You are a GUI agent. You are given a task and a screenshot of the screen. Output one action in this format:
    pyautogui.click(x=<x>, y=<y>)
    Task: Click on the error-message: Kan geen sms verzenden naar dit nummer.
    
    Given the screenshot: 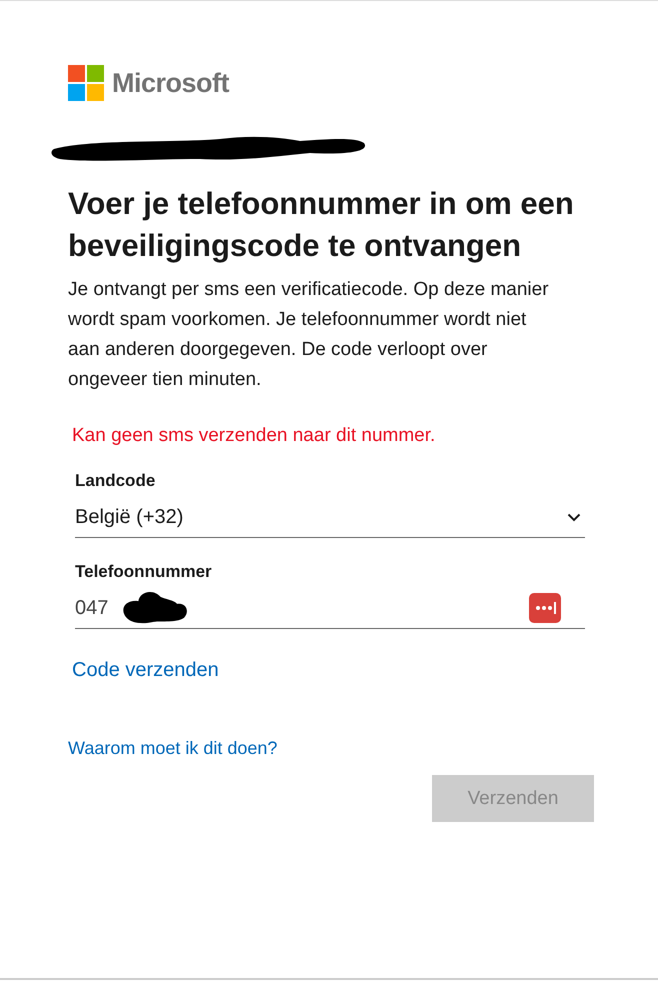 What is the action you would take?
    pyautogui.click(x=254, y=436)
    